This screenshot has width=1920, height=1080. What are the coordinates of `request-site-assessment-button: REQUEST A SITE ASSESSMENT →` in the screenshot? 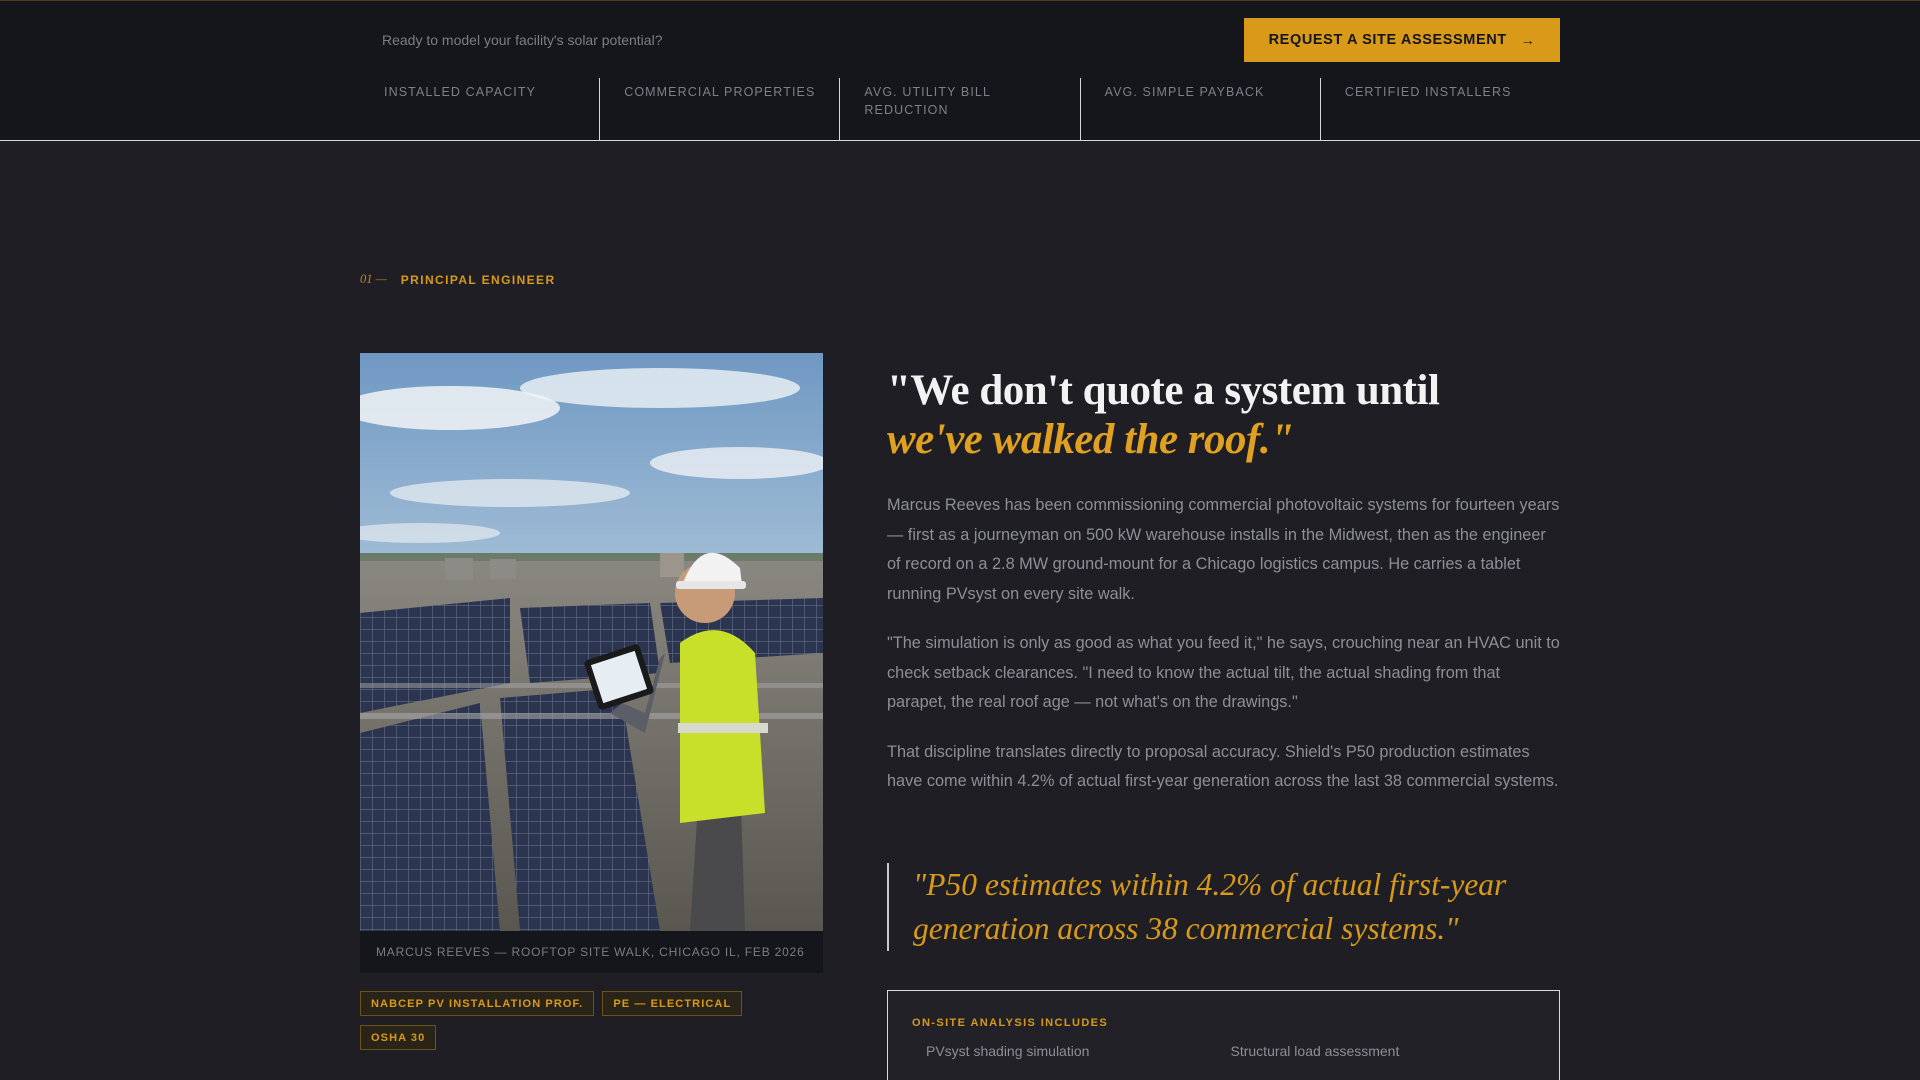 It's located at (1402, 40).